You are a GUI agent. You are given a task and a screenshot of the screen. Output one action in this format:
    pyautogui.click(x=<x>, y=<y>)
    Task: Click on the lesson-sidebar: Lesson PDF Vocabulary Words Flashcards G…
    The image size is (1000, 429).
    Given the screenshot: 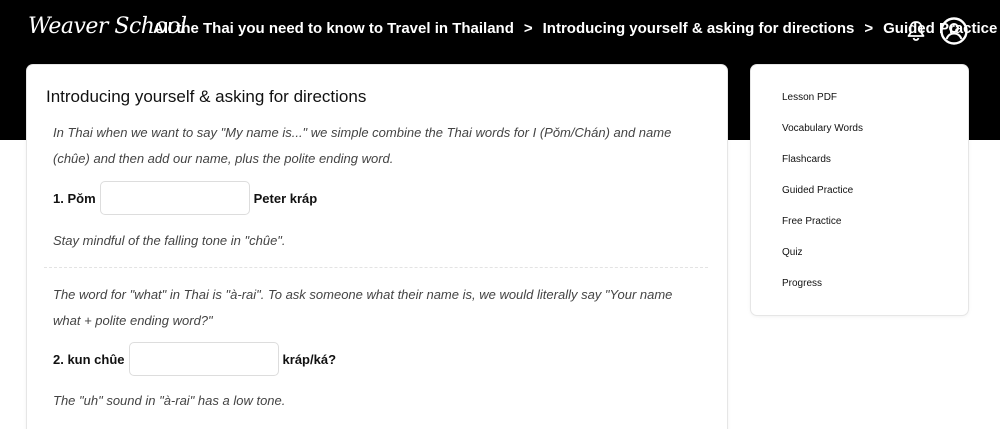 What is the action you would take?
    pyautogui.click(x=859, y=190)
    